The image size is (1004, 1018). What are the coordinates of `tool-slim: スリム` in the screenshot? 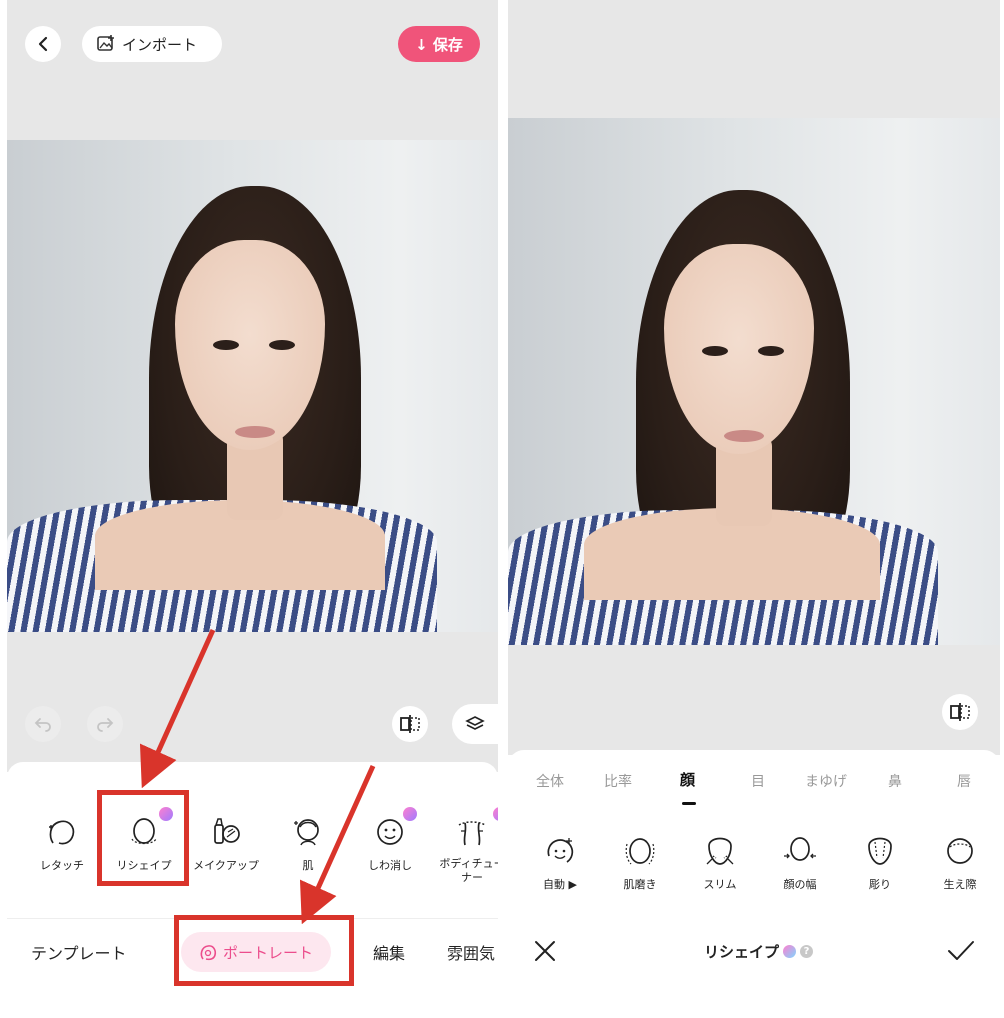 It's located at (720, 863).